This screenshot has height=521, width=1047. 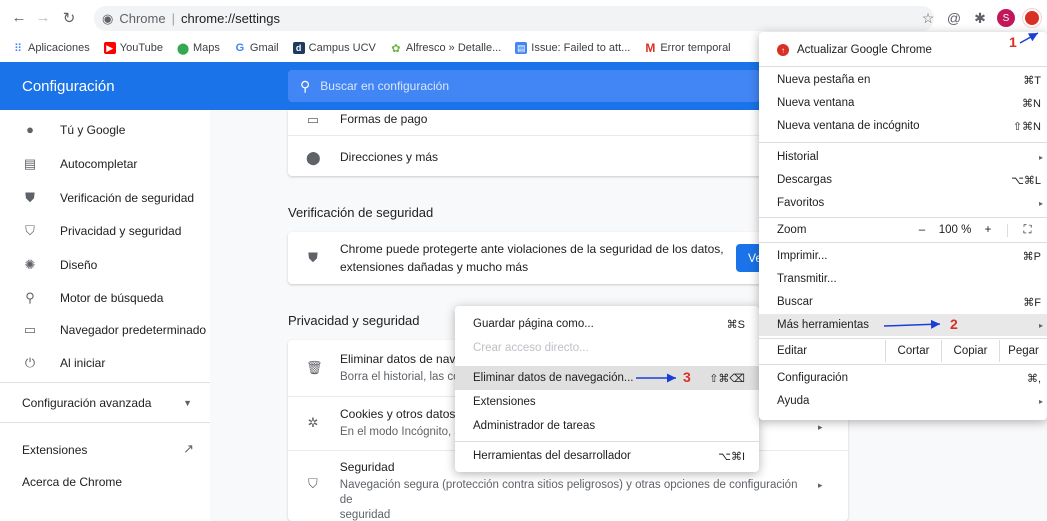 What do you see at coordinates (30, 362) in the screenshot?
I see `power-icon: ⏻` at bounding box center [30, 362].